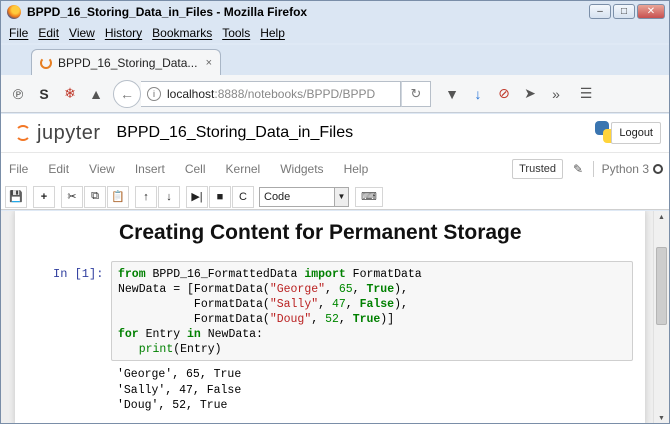  I want to click on menu-file: File, so click(18, 33).